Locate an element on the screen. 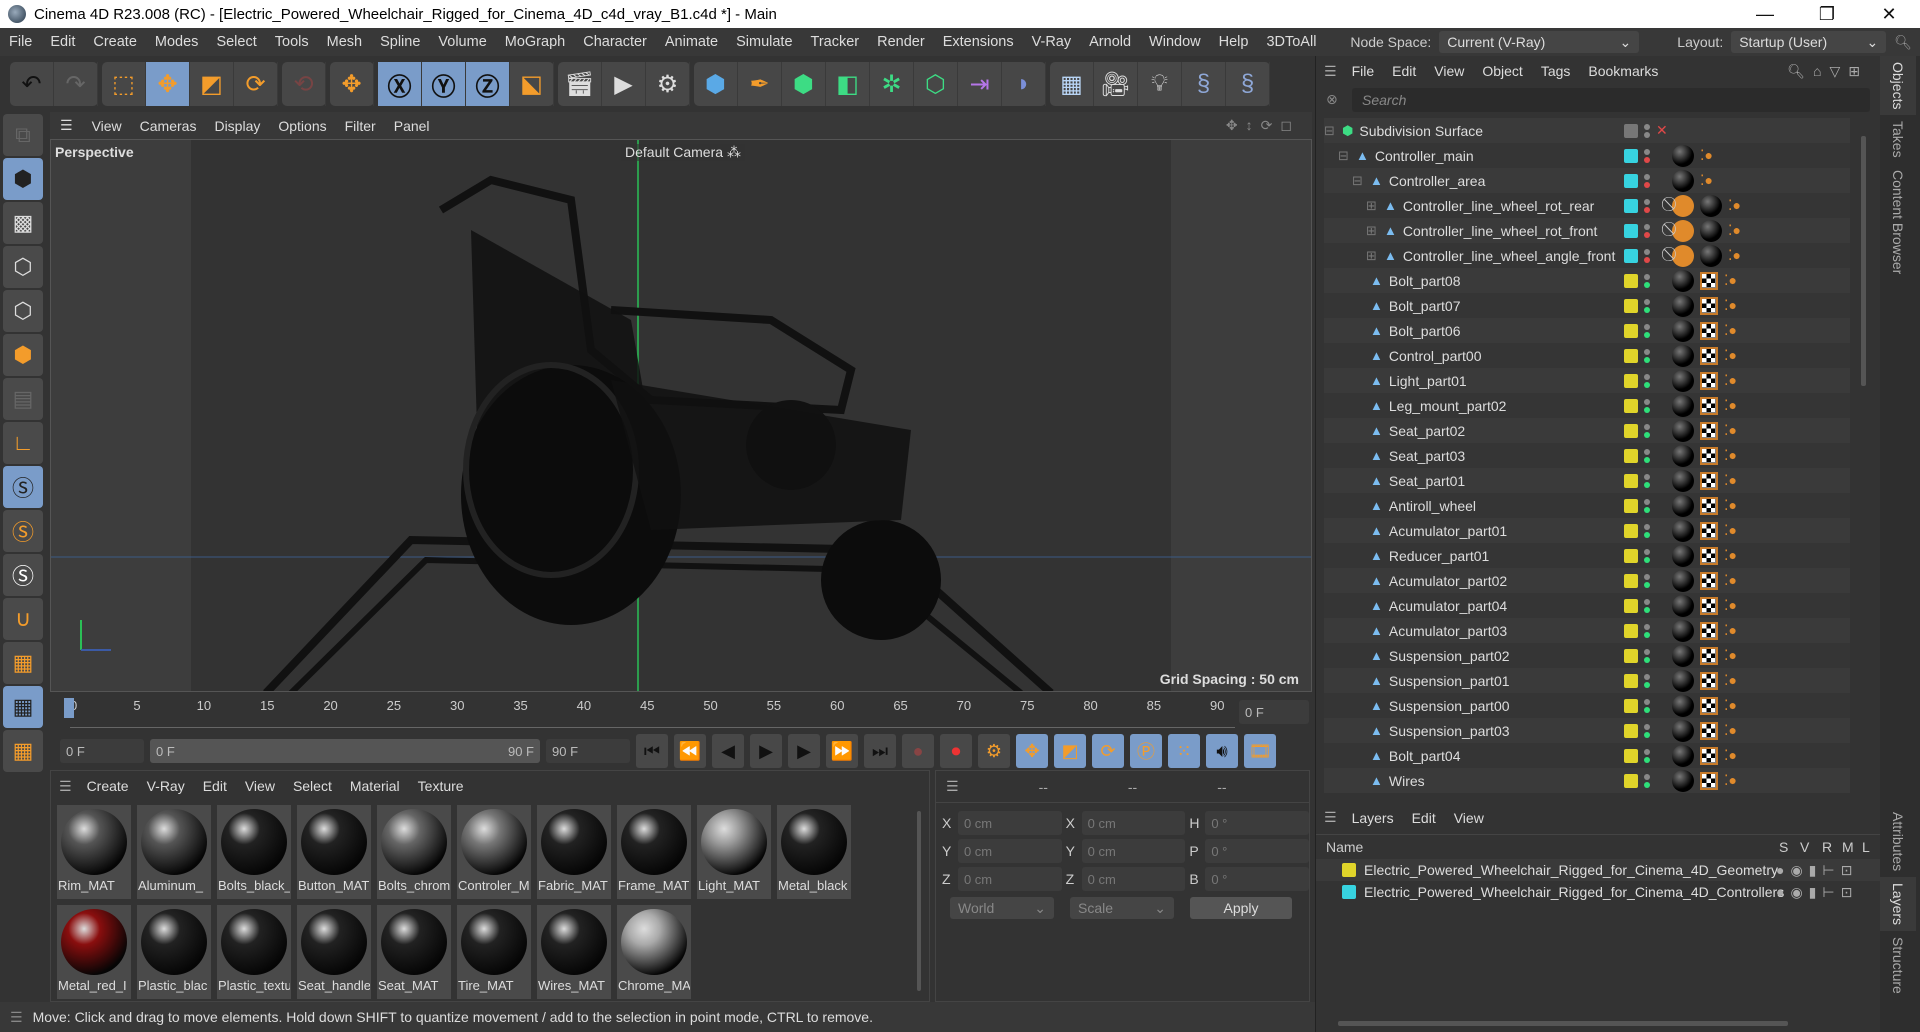 This screenshot has width=1920, height=1032. record-keys-icon: ● is located at coordinates (918, 751).